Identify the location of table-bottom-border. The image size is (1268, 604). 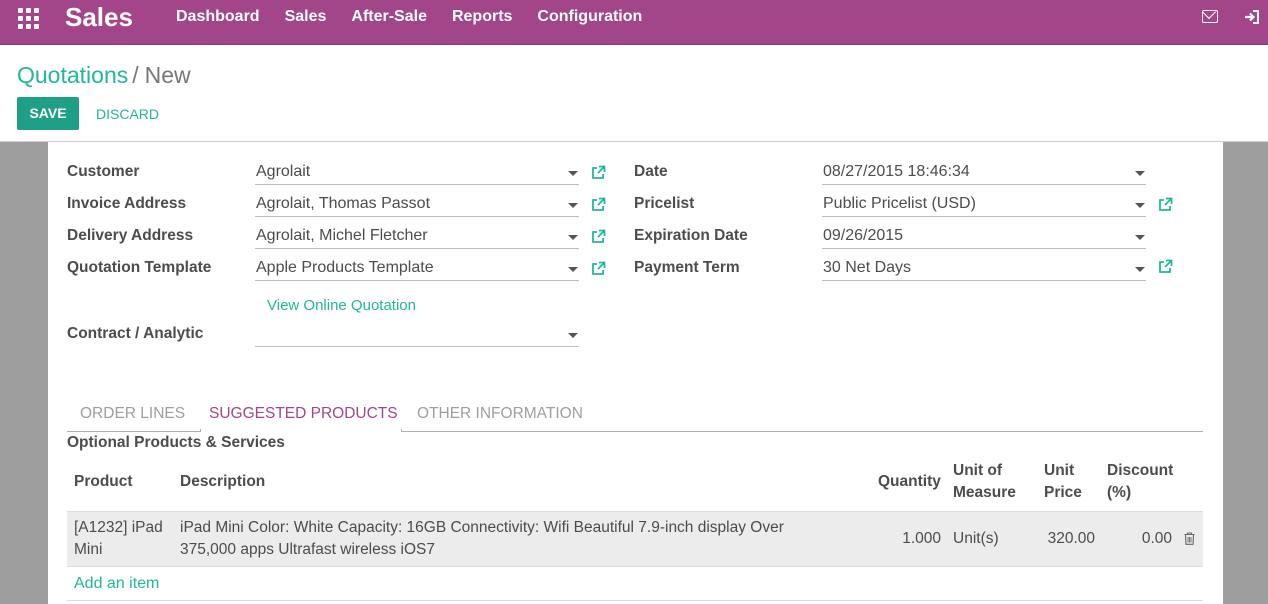
(635, 600).